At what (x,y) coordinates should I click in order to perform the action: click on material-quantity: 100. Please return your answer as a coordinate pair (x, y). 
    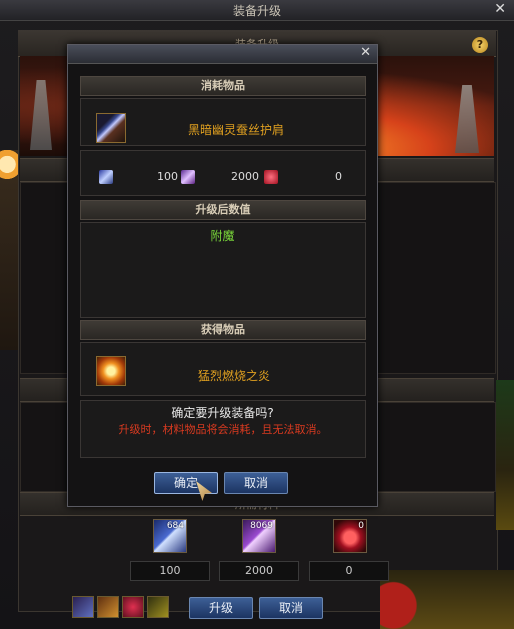
    Looking at the image, I should click on (170, 571).